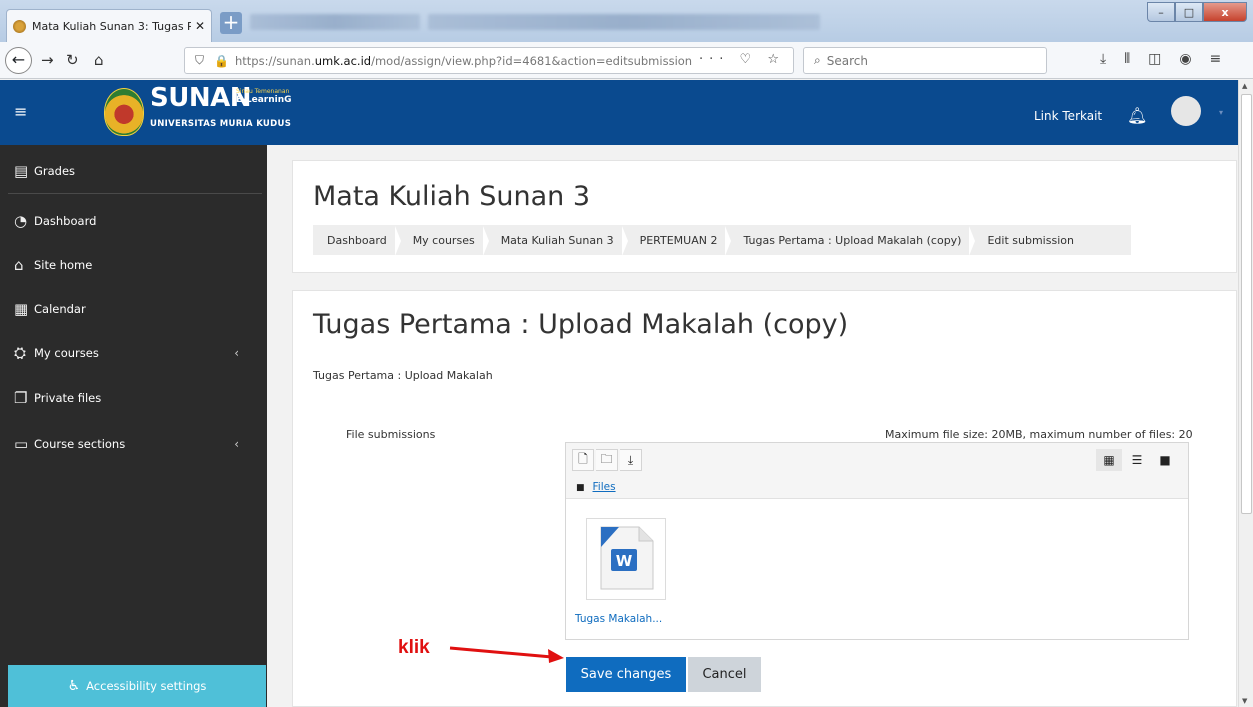 The width and height of the screenshot is (1253, 707). What do you see at coordinates (18, 60) in the screenshot?
I see `back-arrow-icon: ←` at bounding box center [18, 60].